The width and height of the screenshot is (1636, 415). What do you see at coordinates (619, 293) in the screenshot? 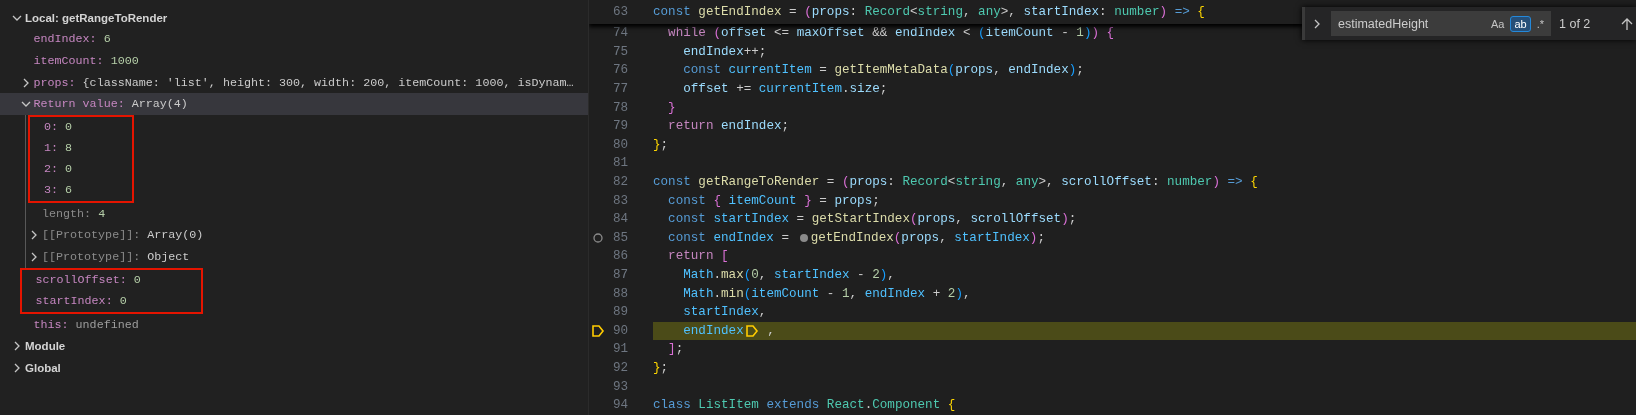
I see `line-number: 88` at bounding box center [619, 293].